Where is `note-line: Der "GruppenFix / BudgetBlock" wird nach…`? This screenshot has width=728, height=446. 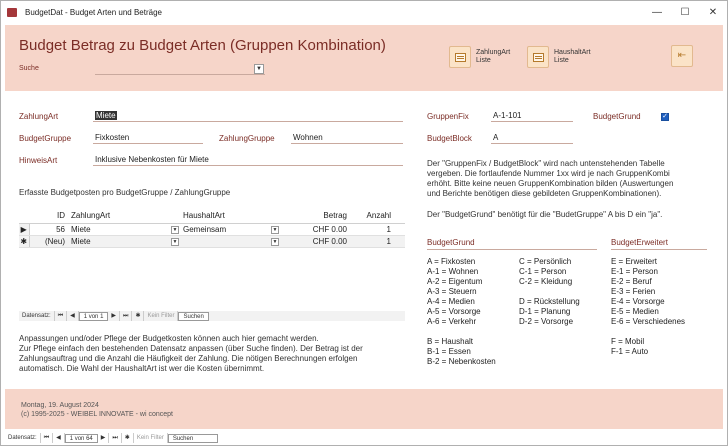 note-line: Der "GruppenFix / BudgetBlock" wird nach… is located at coordinates (546, 163).